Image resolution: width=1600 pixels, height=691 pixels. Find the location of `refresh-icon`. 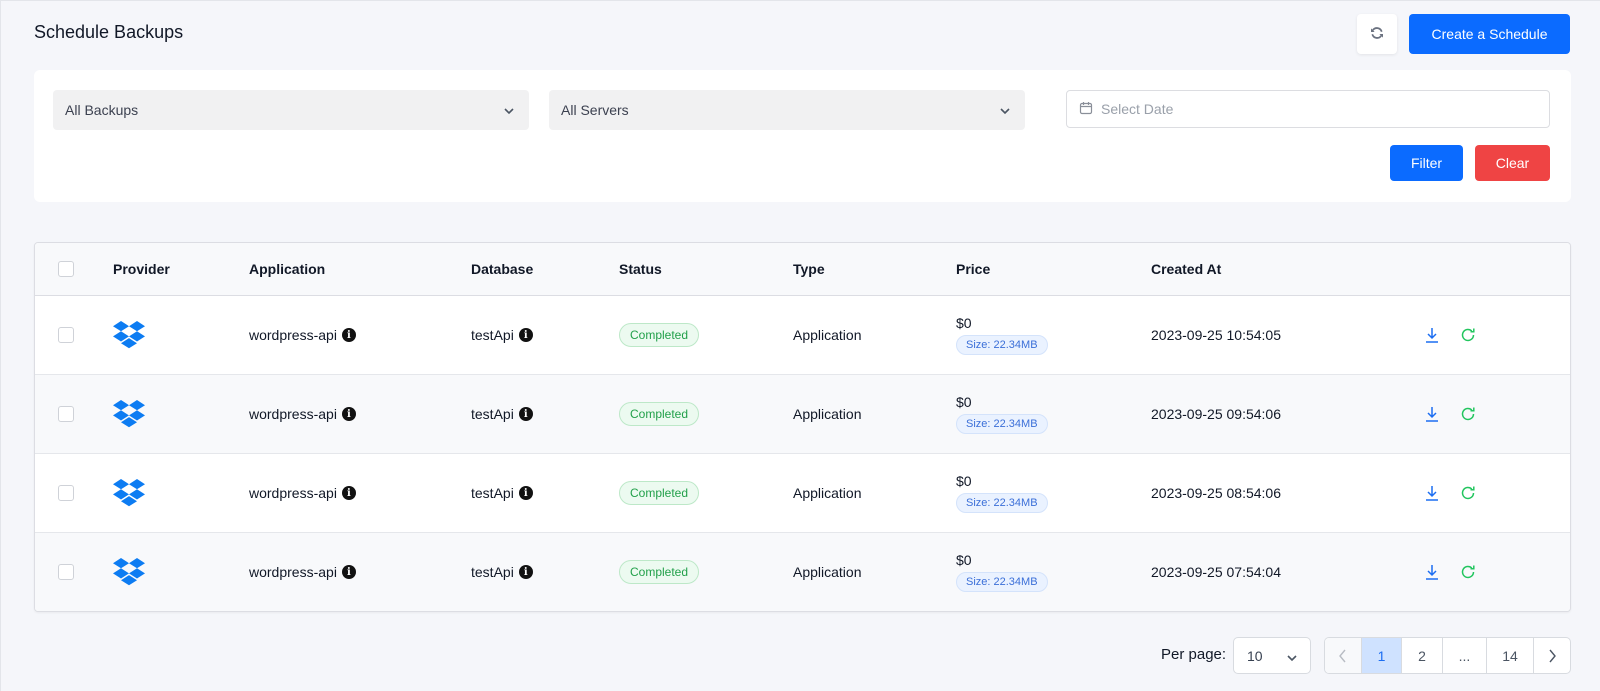

refresh-icon is located at coordinates (1377, 34).